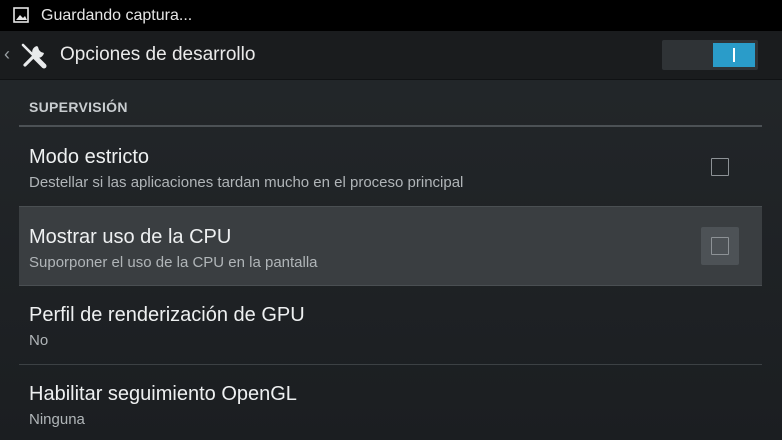  I want to click on pref-title: Modo estricto, so click(89, 157).